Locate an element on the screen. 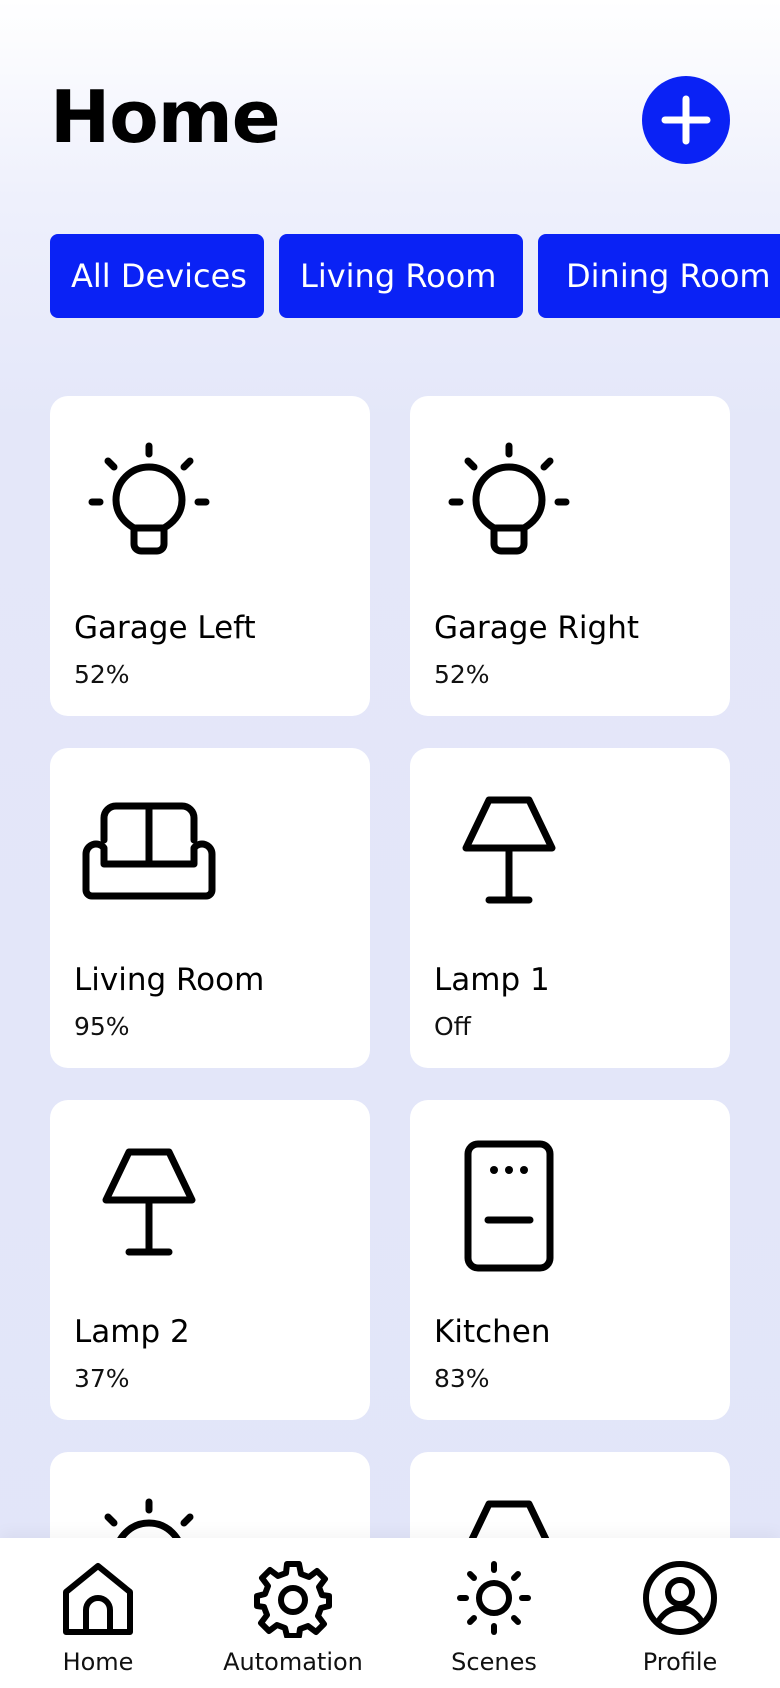 The width and height of the screenshot is (780, 1688). device-card-kitchen: Kitchen 83% is located at coordinates (570, 1260).